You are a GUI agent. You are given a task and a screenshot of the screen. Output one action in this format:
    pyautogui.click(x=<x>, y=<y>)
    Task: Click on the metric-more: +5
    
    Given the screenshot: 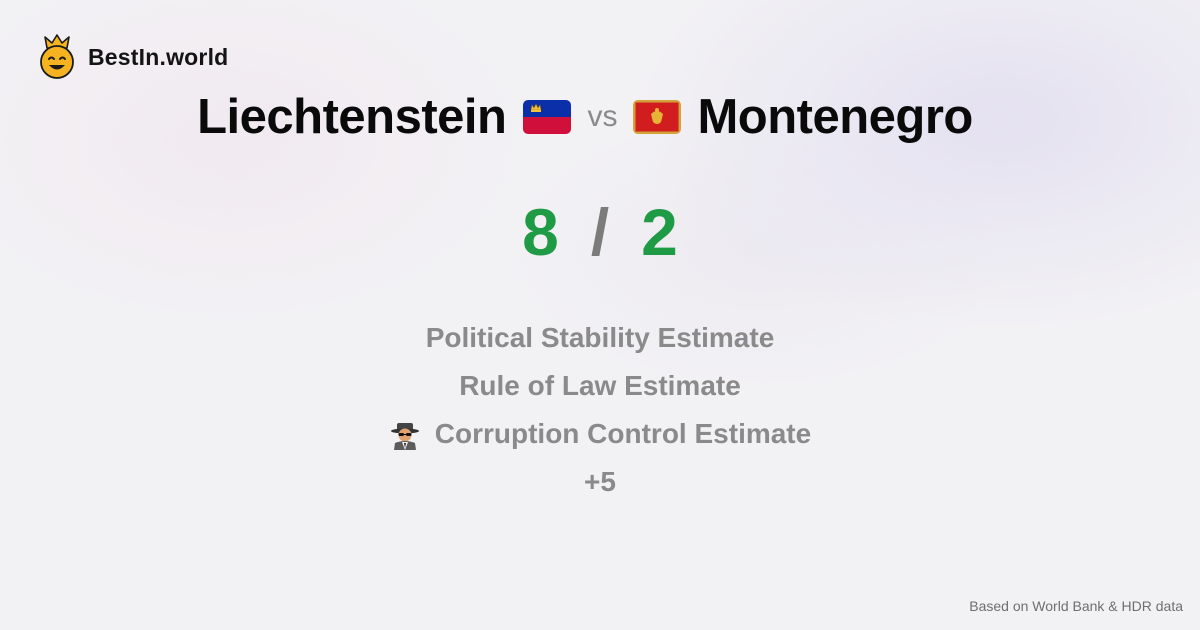 What is the action you would take?
    pyautogui.click(x=600, y=482)
    